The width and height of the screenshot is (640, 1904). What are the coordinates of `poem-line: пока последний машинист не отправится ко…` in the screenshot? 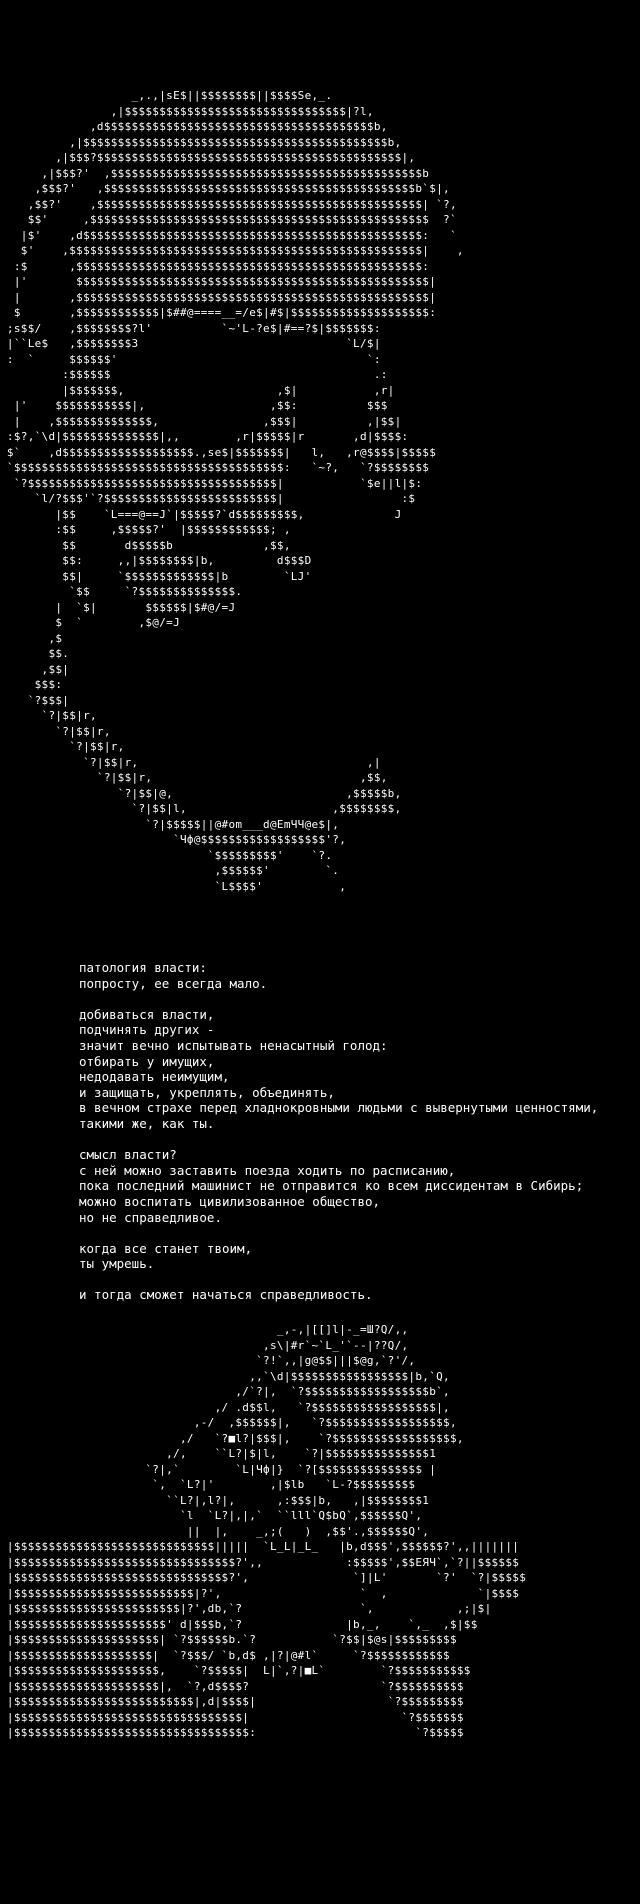 It's located at (331, 1186).